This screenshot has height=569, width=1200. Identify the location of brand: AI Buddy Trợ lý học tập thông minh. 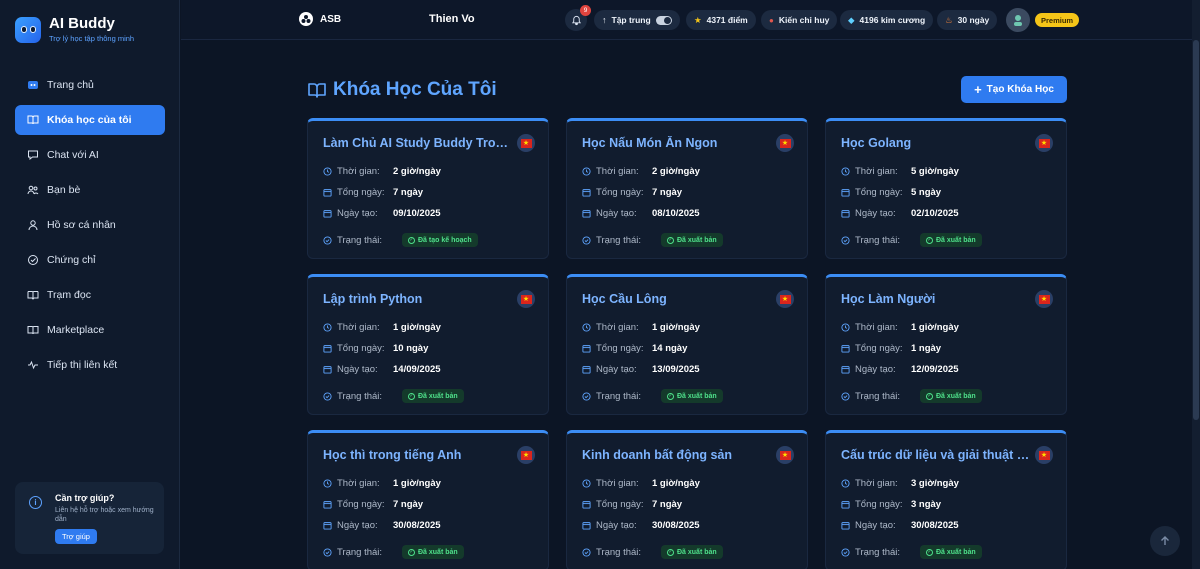
(74, 29).